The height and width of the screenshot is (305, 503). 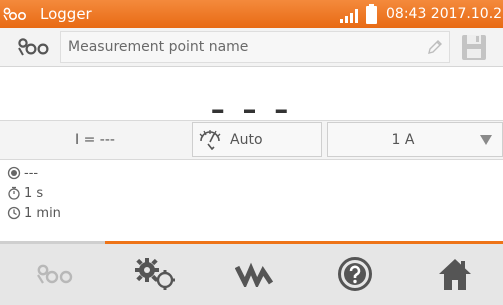 I want to click on help-toolbar-button, so click(x=355, y=274).